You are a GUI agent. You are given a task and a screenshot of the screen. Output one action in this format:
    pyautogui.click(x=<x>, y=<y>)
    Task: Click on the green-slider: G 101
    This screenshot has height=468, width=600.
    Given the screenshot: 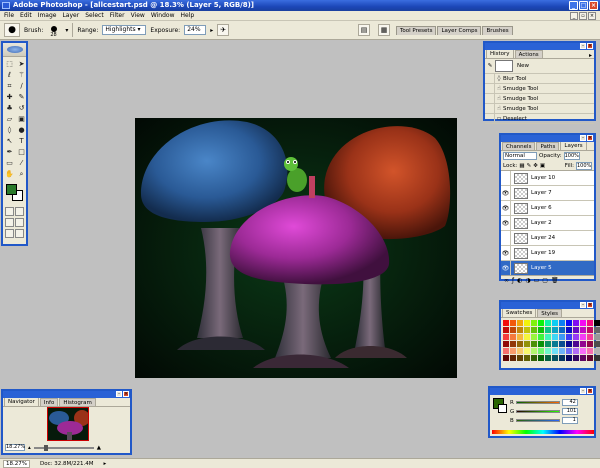 What is the action you would take?
    pyautogui.click(x=552, y=411)
    